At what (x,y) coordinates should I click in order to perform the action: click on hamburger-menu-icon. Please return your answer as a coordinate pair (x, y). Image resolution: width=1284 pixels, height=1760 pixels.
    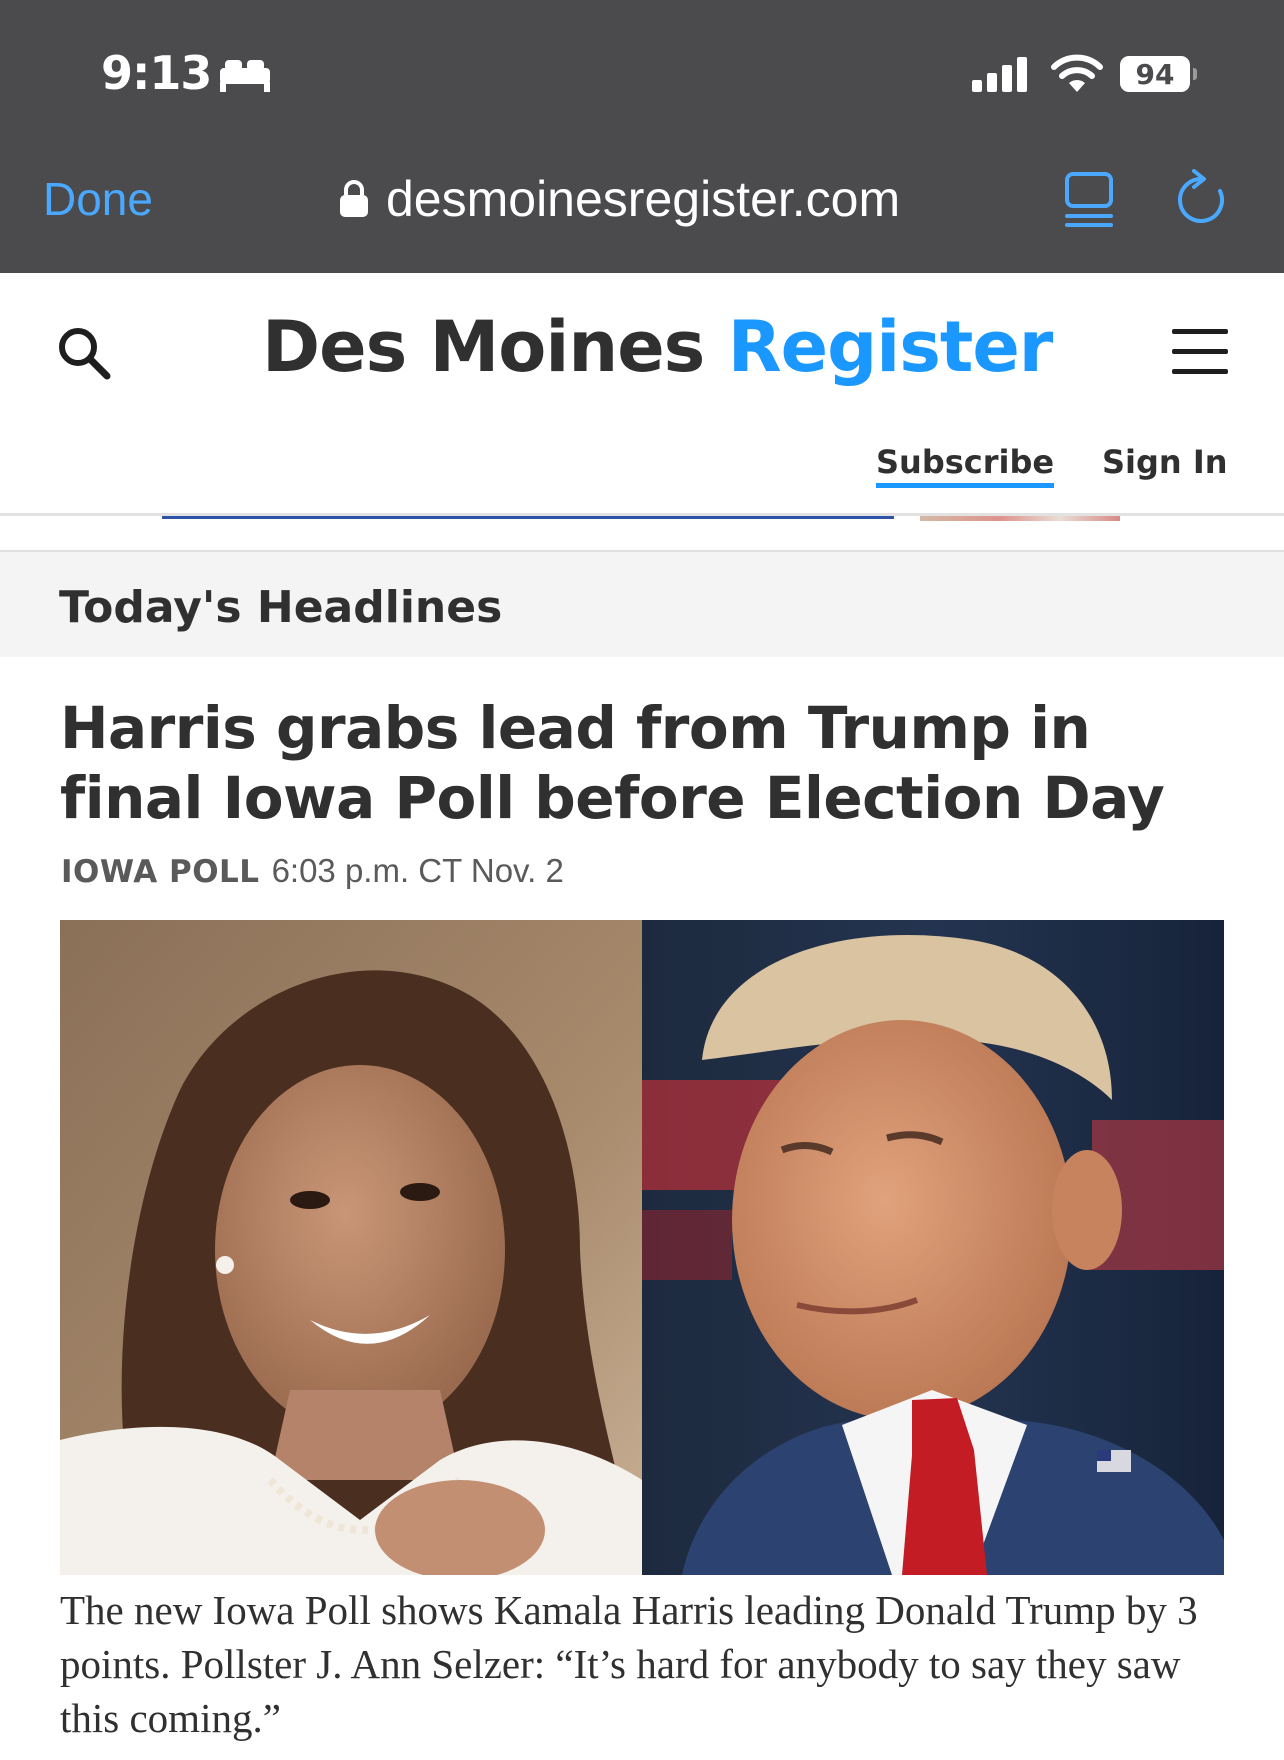
    Looking at the image, I should click on (1200, 352).